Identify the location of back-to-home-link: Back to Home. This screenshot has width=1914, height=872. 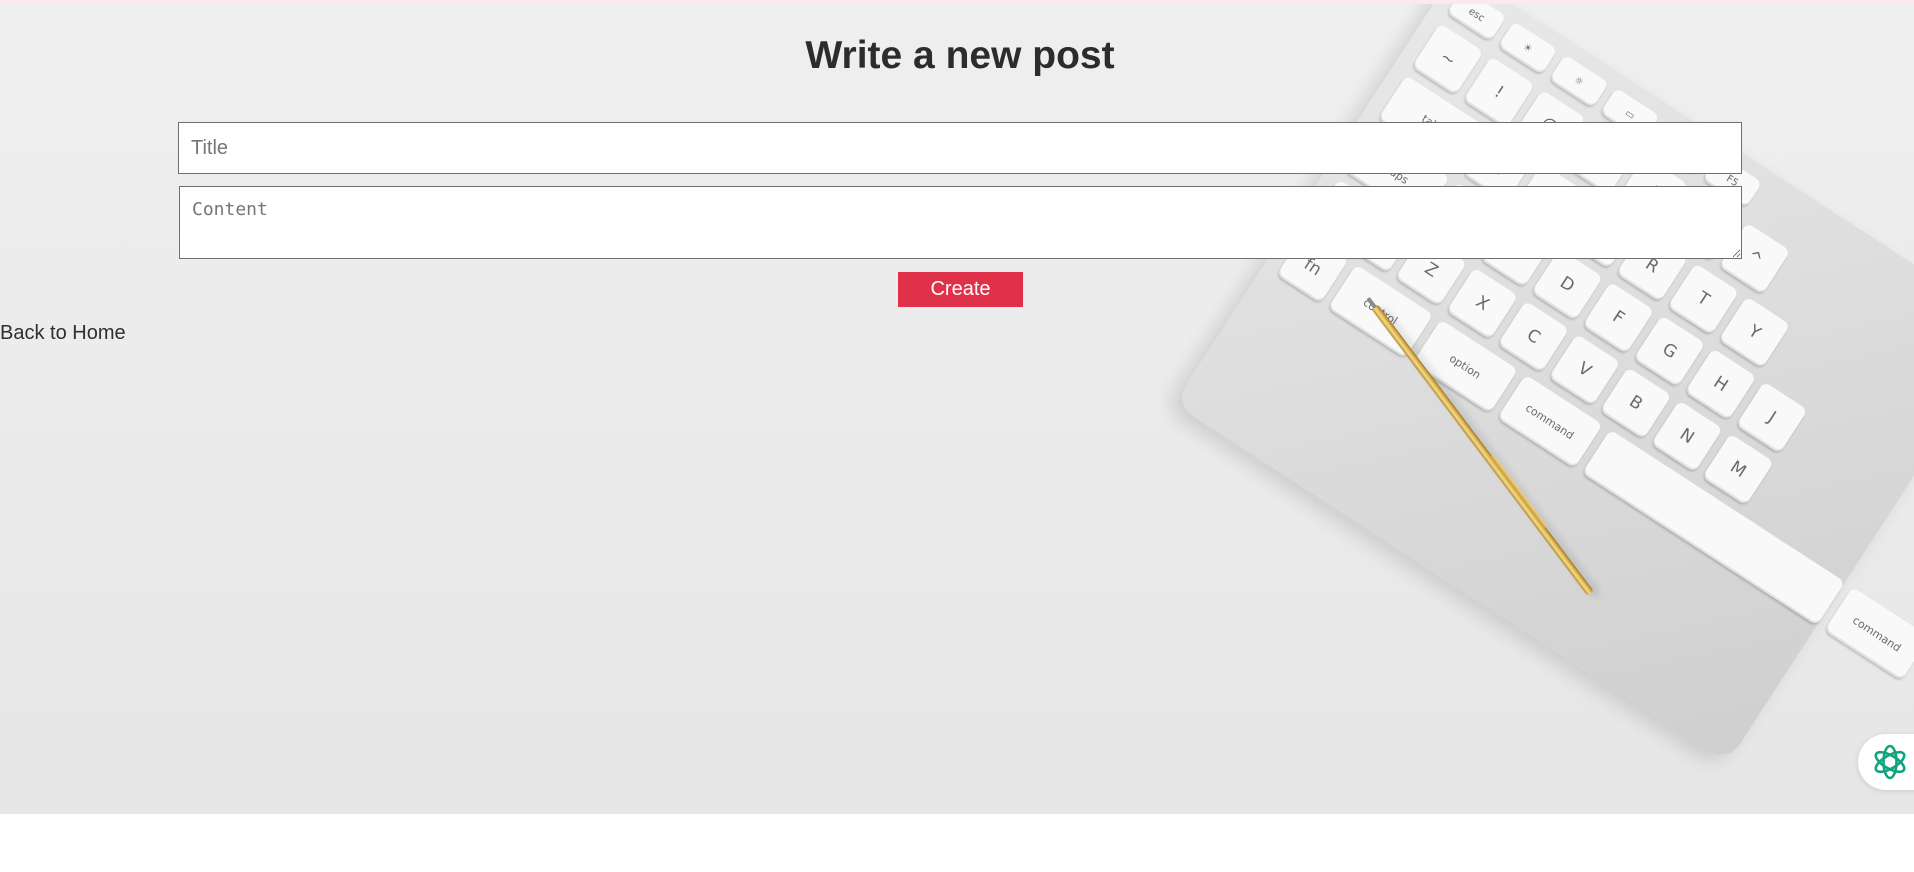
(63, 333).